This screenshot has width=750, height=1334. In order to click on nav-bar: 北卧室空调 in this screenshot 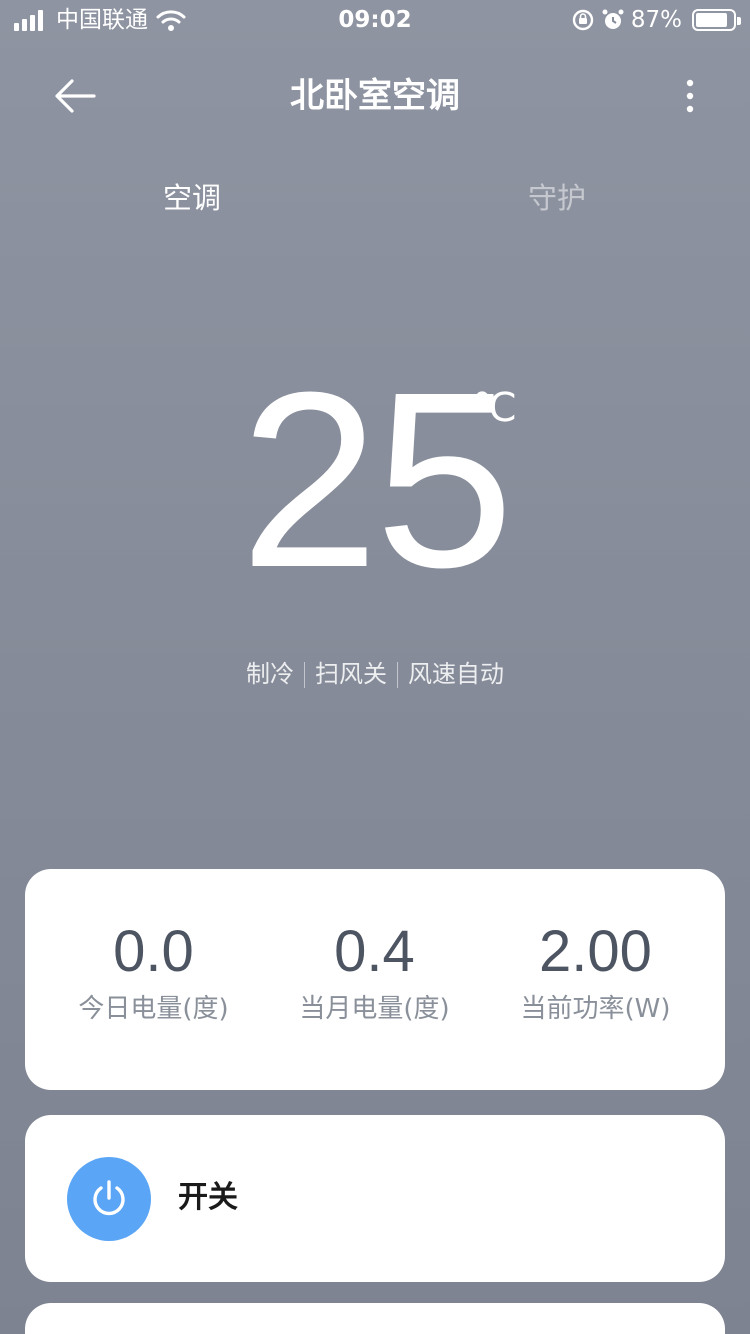, I will do `click(375, 96)`.